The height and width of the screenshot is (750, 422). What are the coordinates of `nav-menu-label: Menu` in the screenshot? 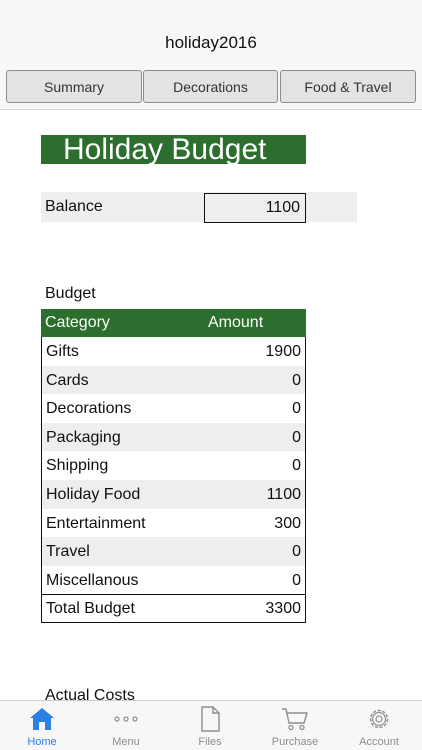 It's located at (126, 742).